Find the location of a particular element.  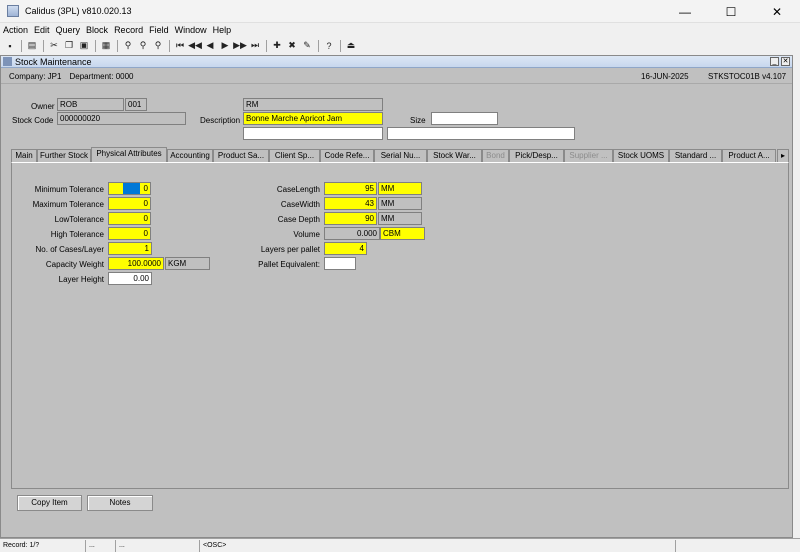

menu-block: Block is located at coordinates (97, 30).